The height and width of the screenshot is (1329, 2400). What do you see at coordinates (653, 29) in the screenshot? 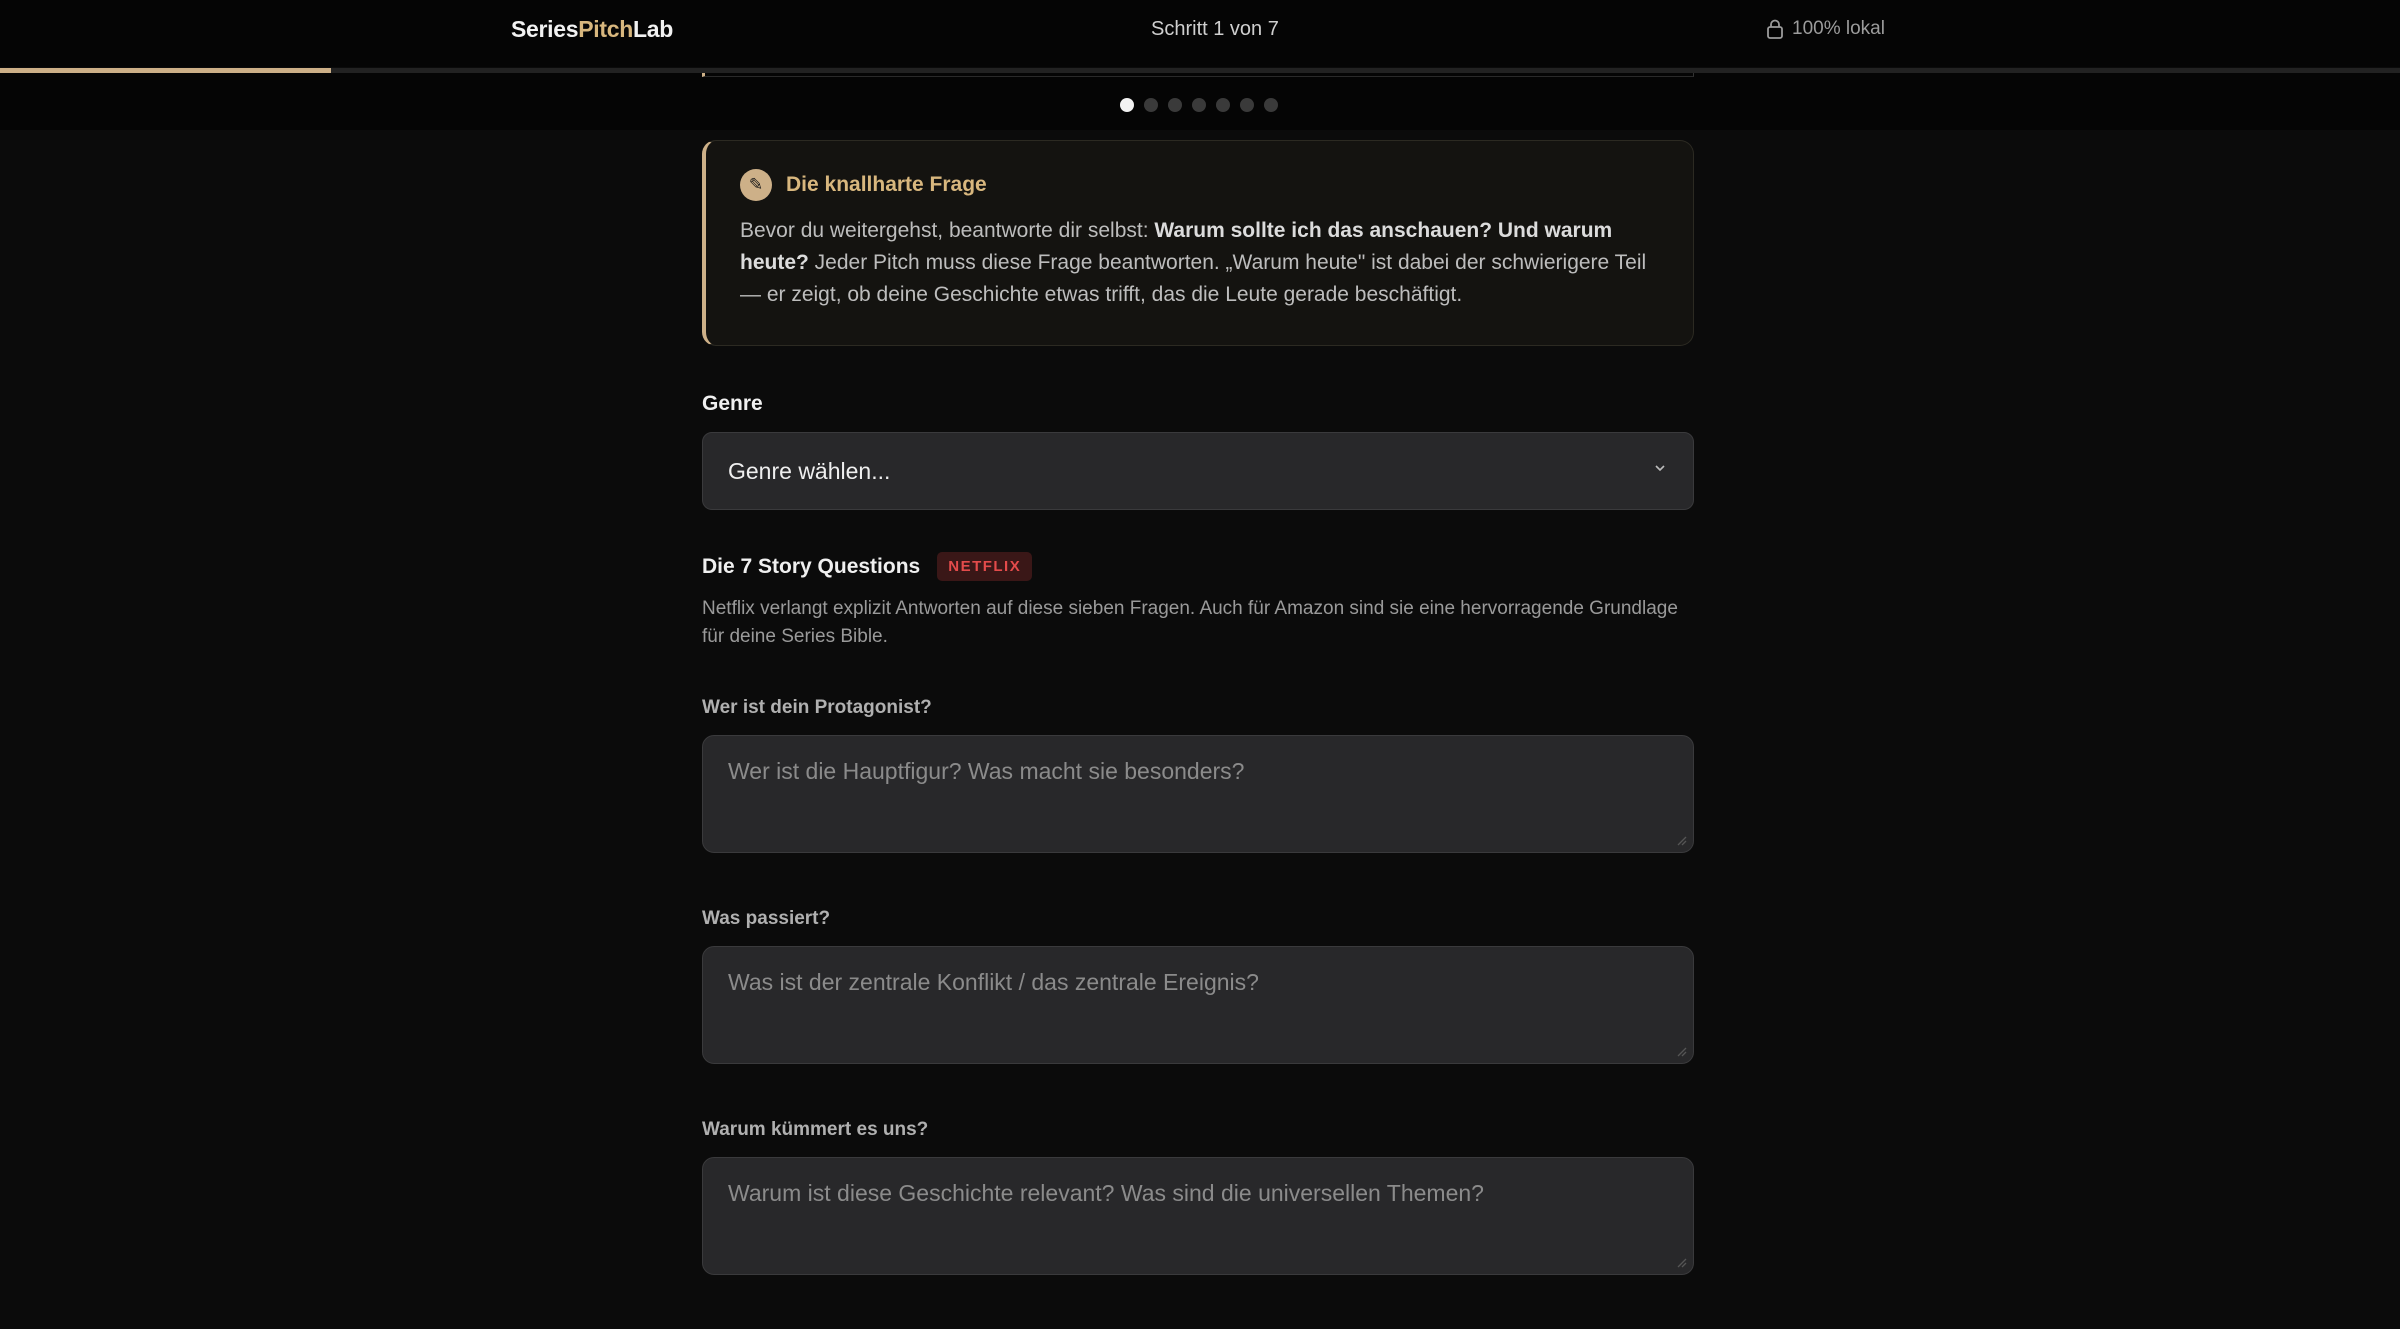
I see `brand-text-lab: Lab` at bounding box center [653, 29].